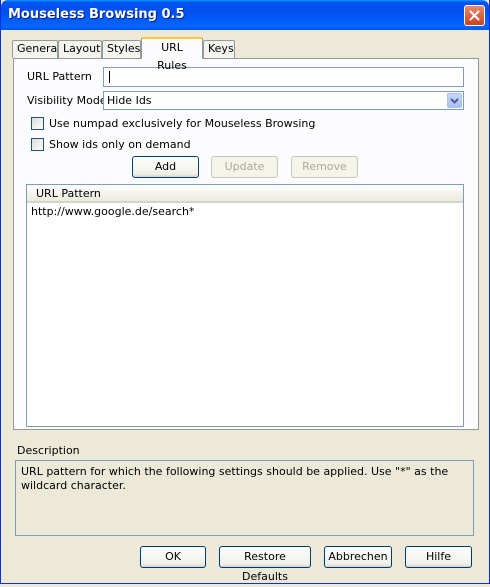 The image size is (490, 587). What do you see at coordinates (48, 450) in the screenshot?
I see `description-label: Description` at bounding box center [48, 450].